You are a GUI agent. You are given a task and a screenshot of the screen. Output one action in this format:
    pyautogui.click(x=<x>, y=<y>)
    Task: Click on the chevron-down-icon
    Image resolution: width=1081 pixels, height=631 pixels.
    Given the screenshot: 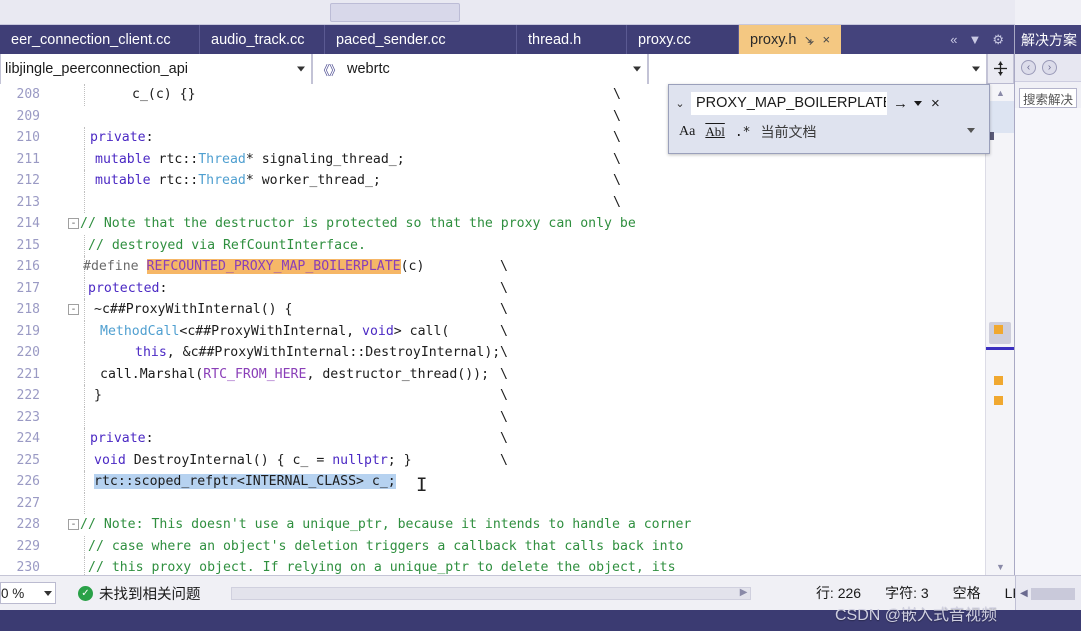 What is the action you would take?
    pyautogui.click(x=637, y=69)
    